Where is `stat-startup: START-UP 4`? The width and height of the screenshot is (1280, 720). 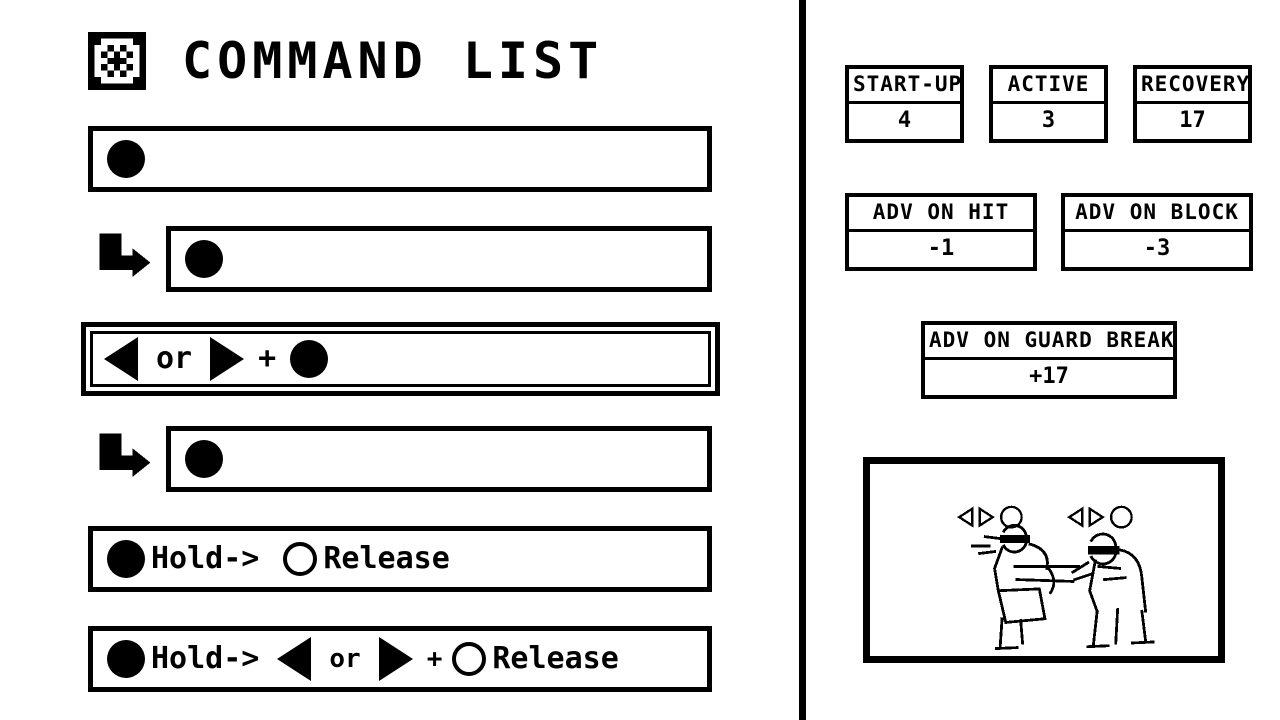 stat-startup: START-UP 4 is located at coordinates (904, 104).